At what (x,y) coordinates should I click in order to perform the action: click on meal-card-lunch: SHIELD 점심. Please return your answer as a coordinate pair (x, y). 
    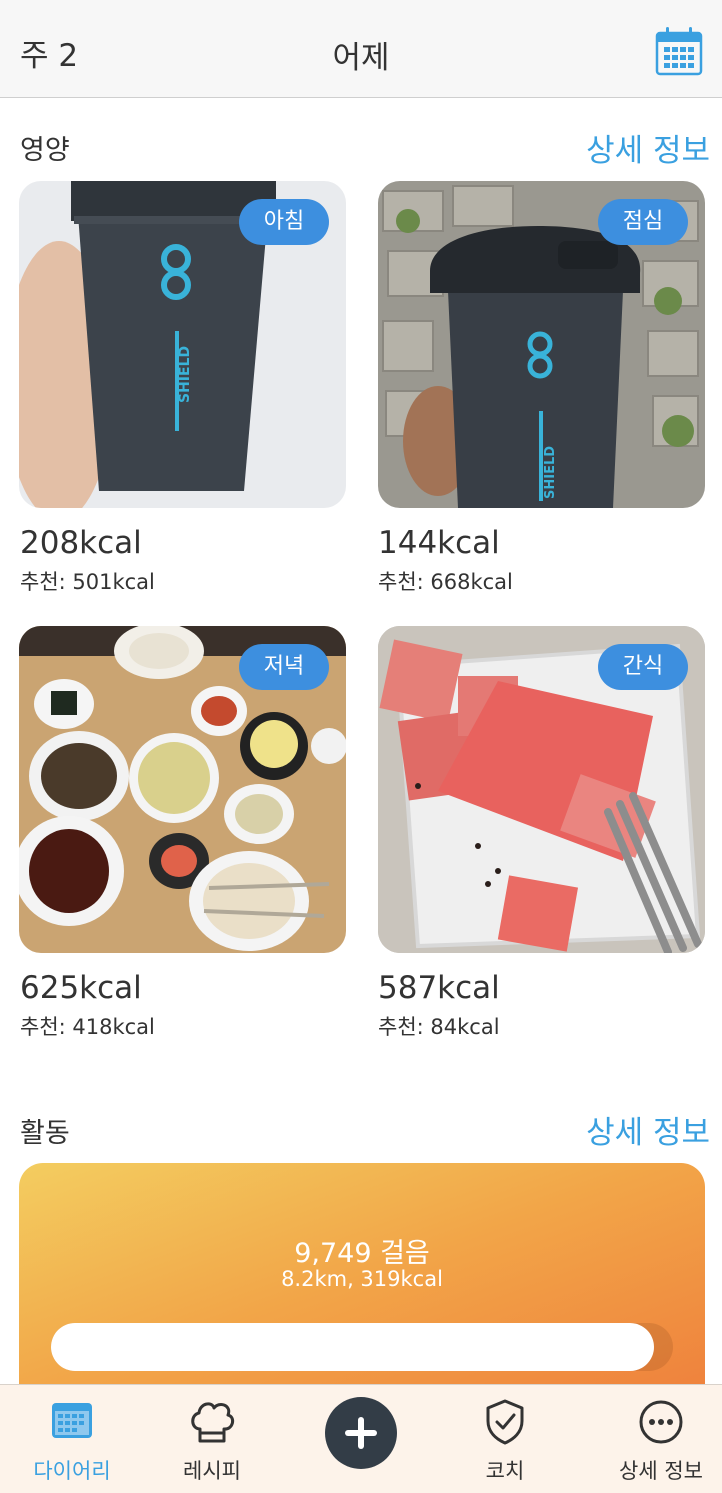
    Looking at the image, I should click on (541, 344).